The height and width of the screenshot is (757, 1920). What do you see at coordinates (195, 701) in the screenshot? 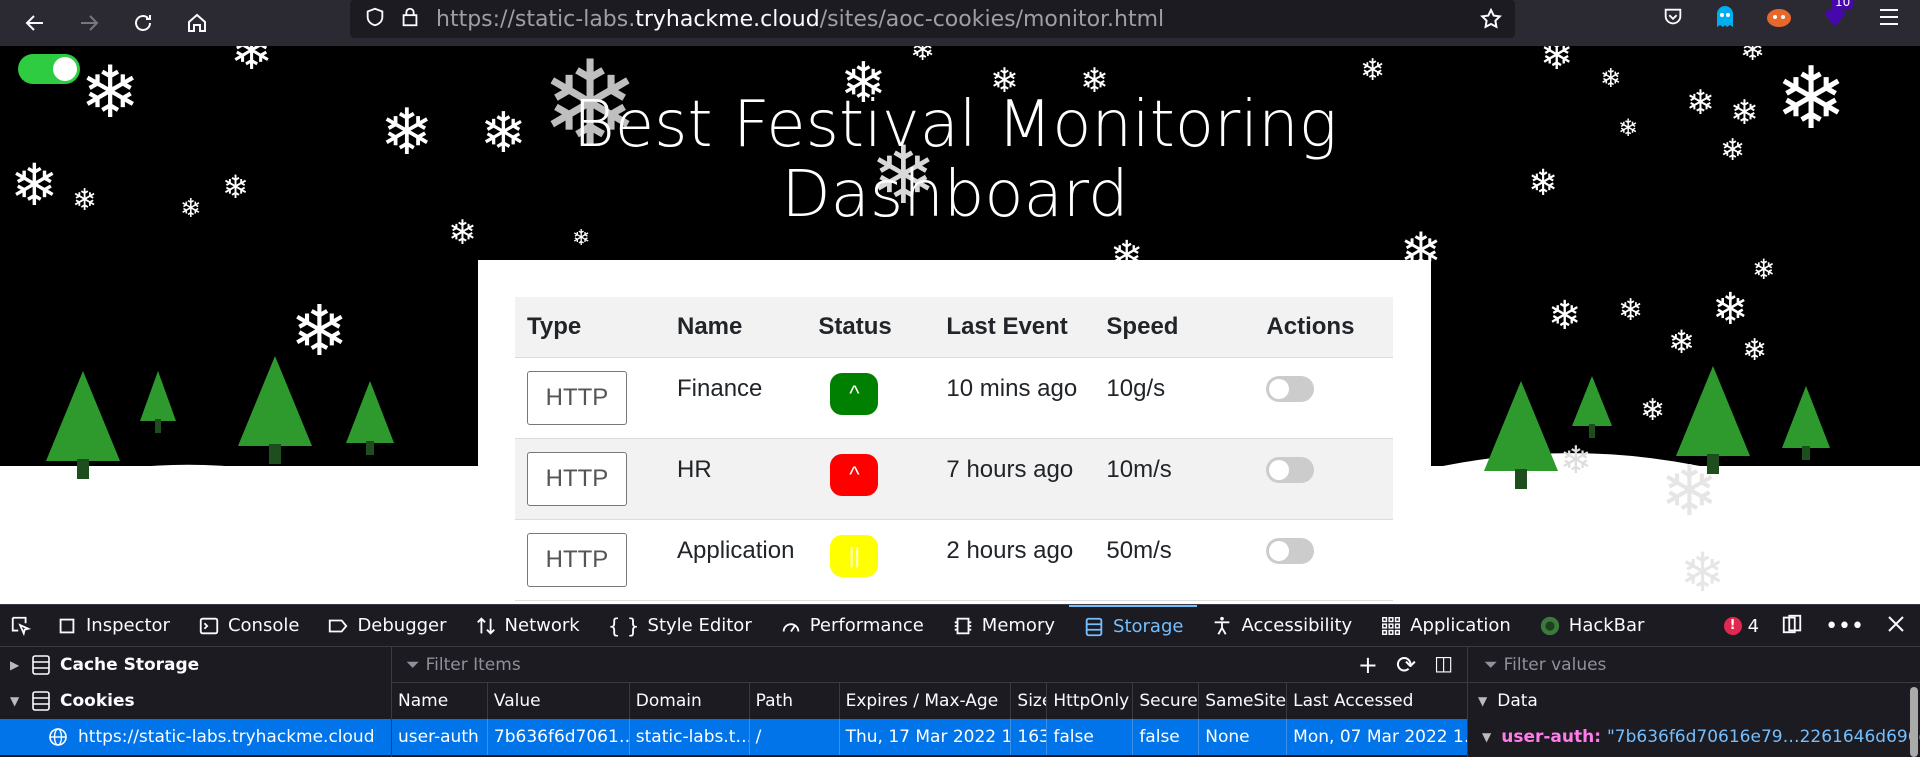
I see `tree-item-cookies: ▼ Cookies` at bounding box center [195, 701].